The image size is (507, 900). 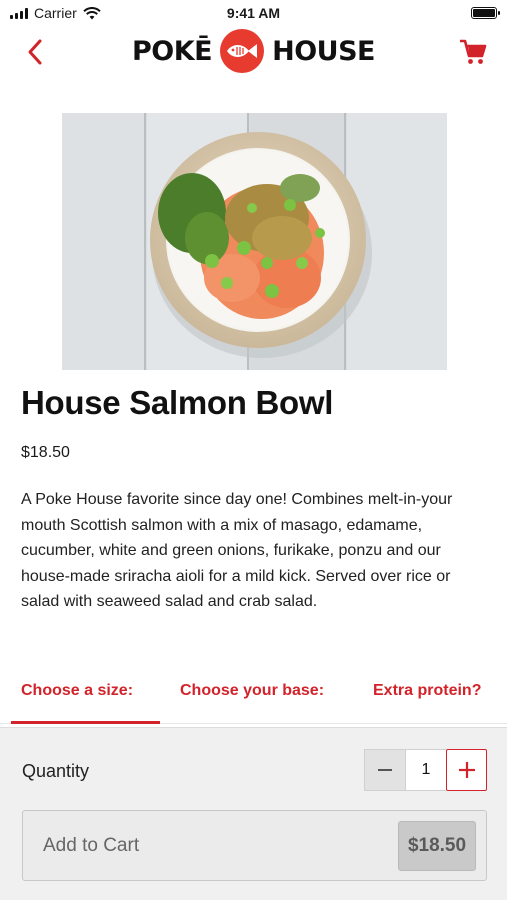 What do you see at coordinates (427, 691) in the screenshot?
I see `tab-extra-protein: Extra protein?` at bounding box center [427, 691].